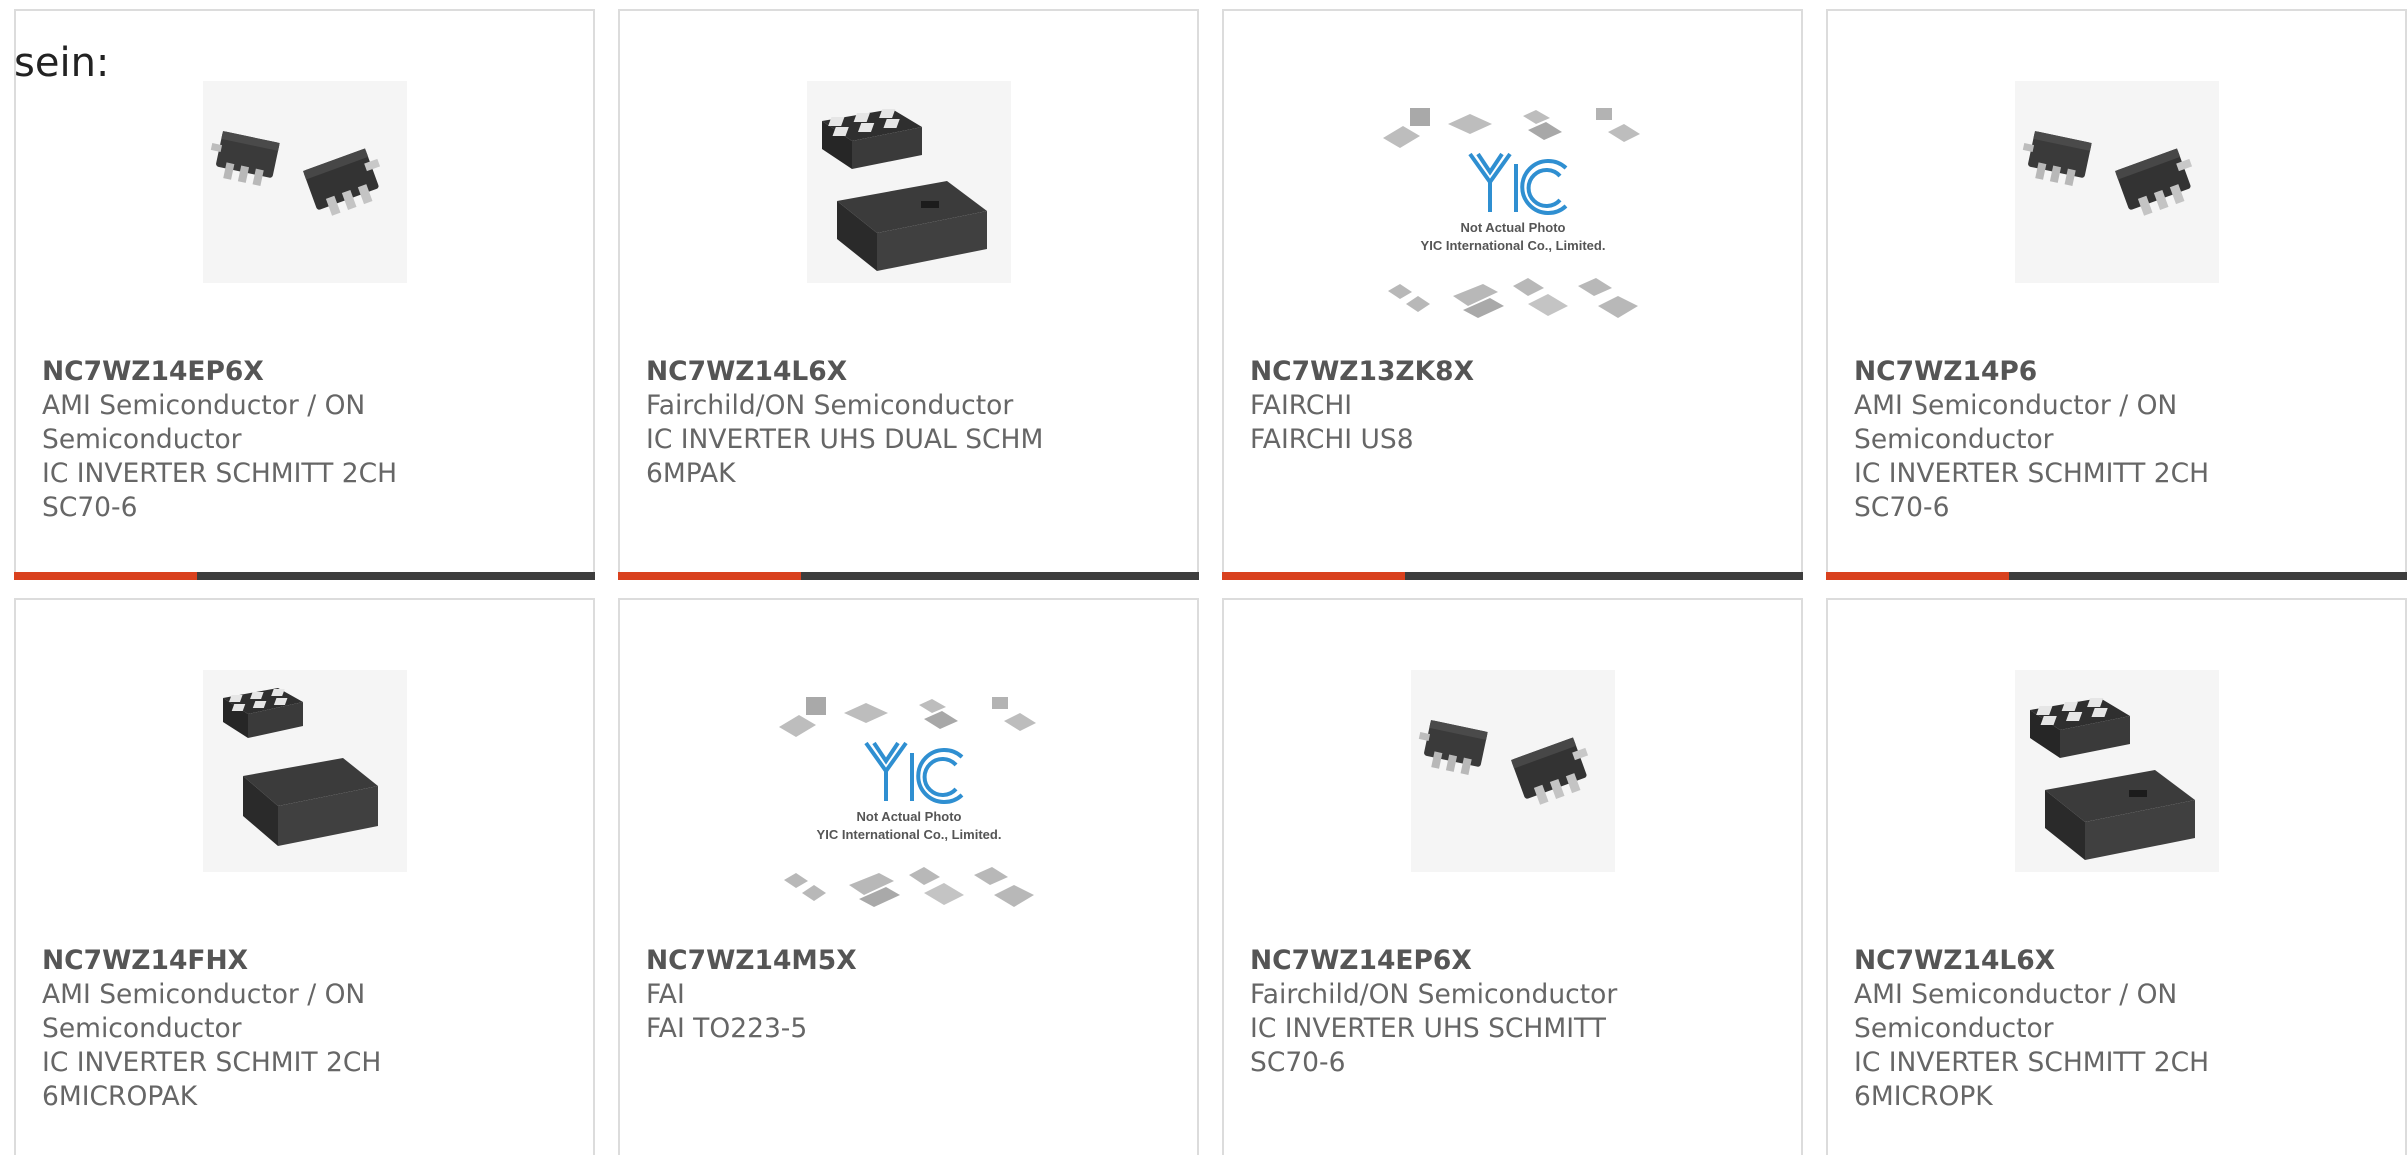  I want to click on lead-text: sein:, so click(62, 63).